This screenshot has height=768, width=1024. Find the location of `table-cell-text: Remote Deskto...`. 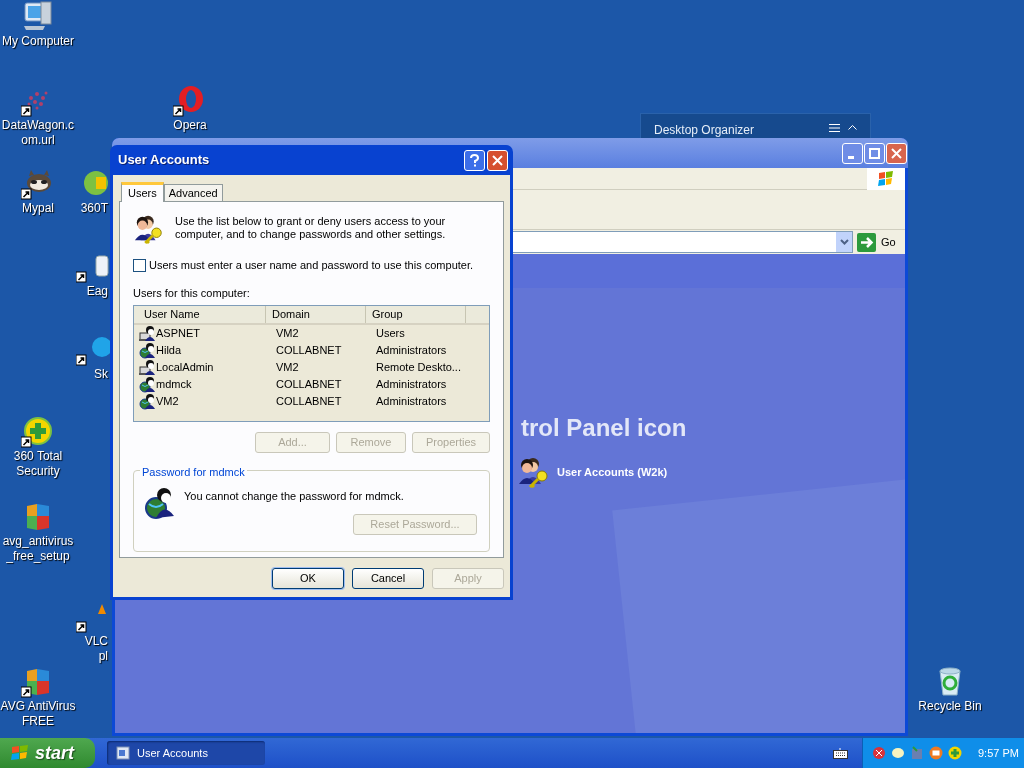

table-cell-text: Remote Deskto... is located at coordinates (418, 368).